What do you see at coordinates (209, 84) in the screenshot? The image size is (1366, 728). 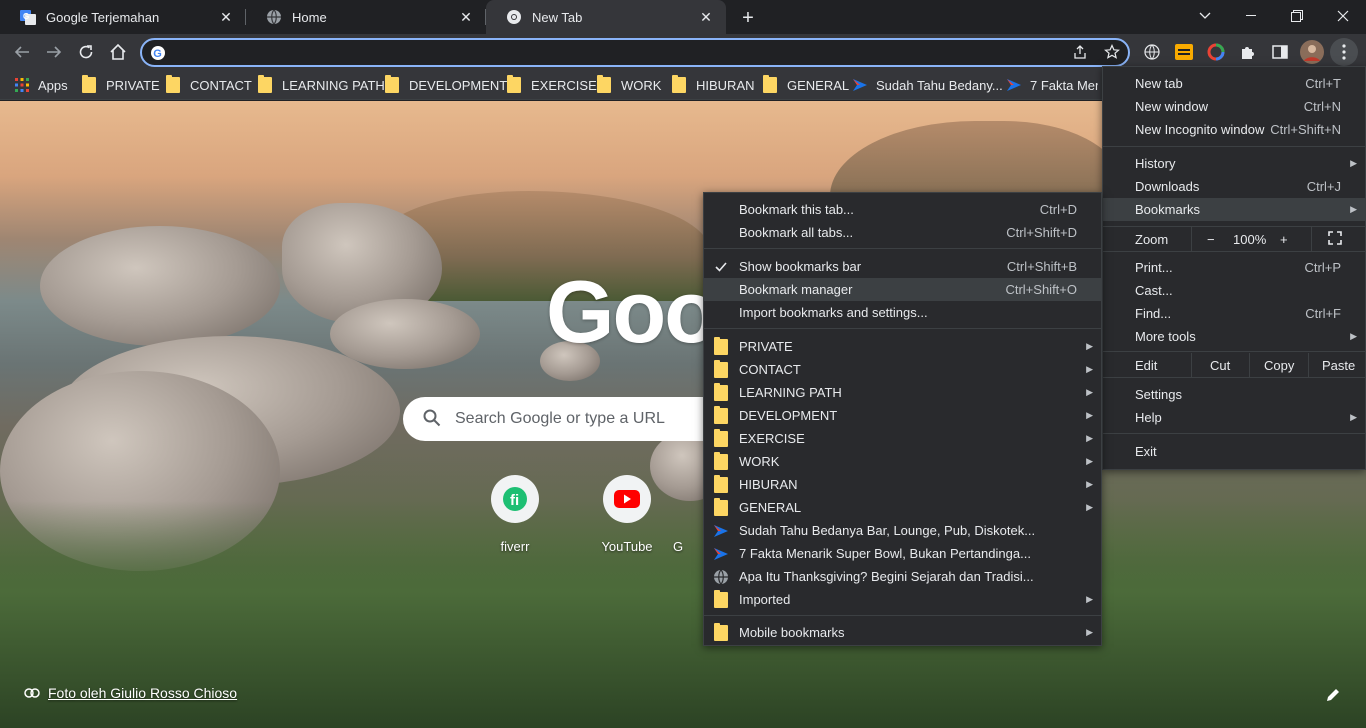 I see `bookmark-folder-contact: CONTACT` at bounding box center [209, 84].